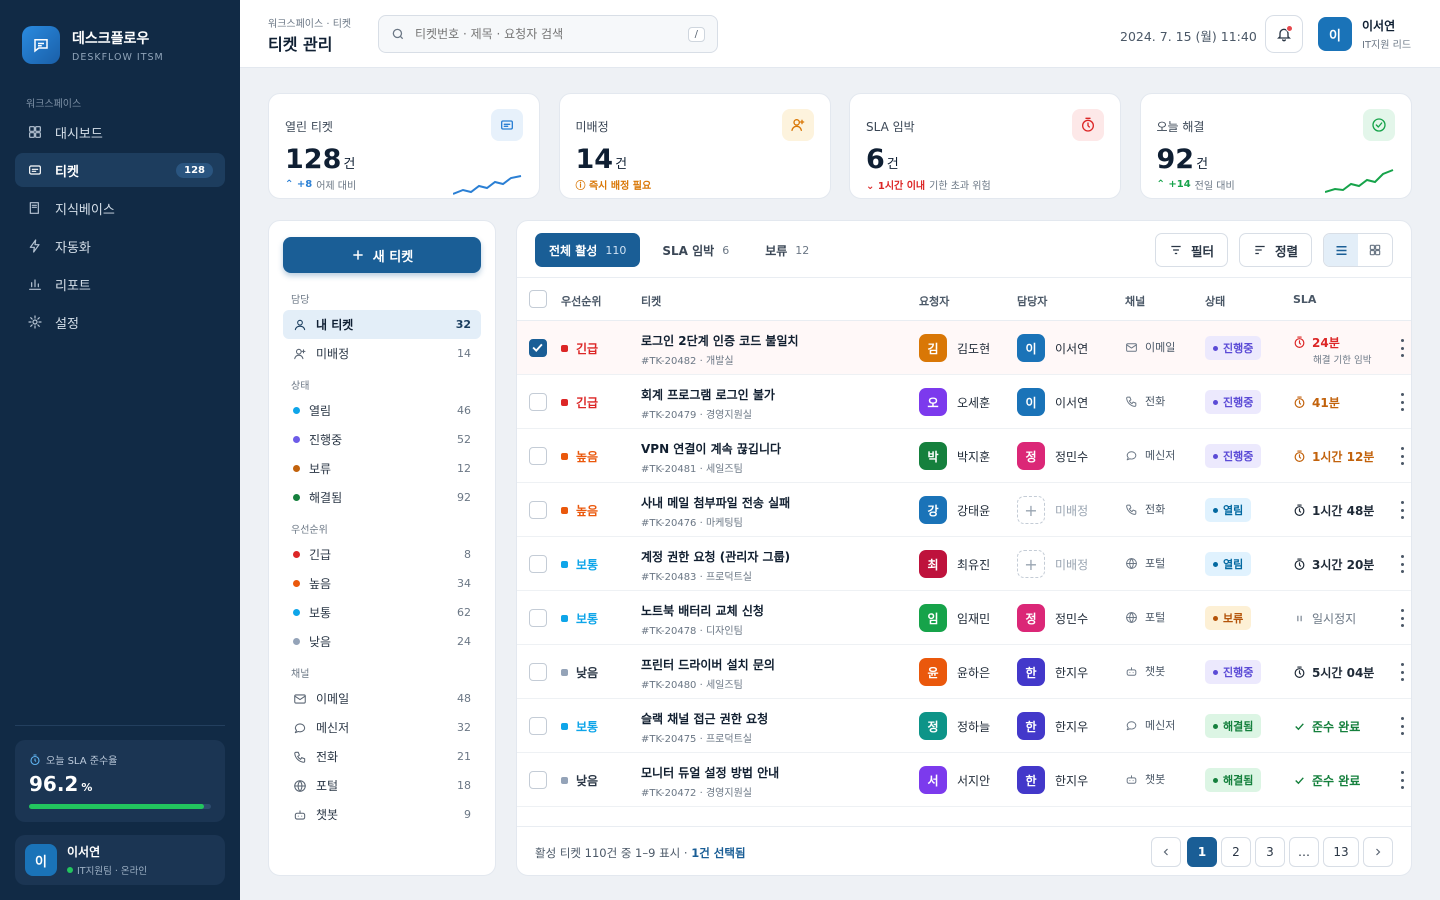 This screenshot has height=900, width=1440. I want to click on column-header: 요청자, so click(934, 301).